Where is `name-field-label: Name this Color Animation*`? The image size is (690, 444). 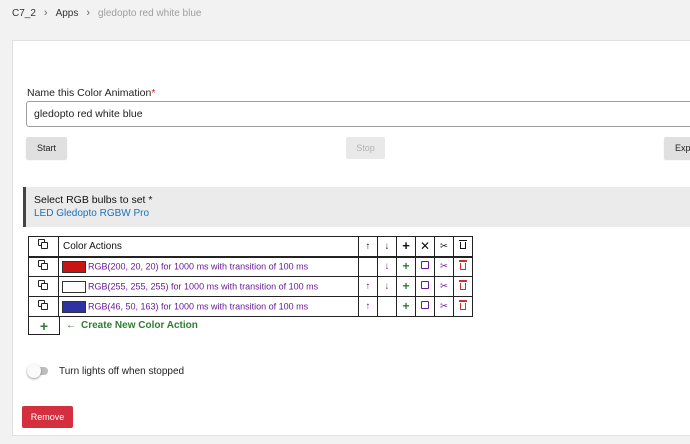 name-field-label: Name this Color Animation* is located at coordinates (91, 93).